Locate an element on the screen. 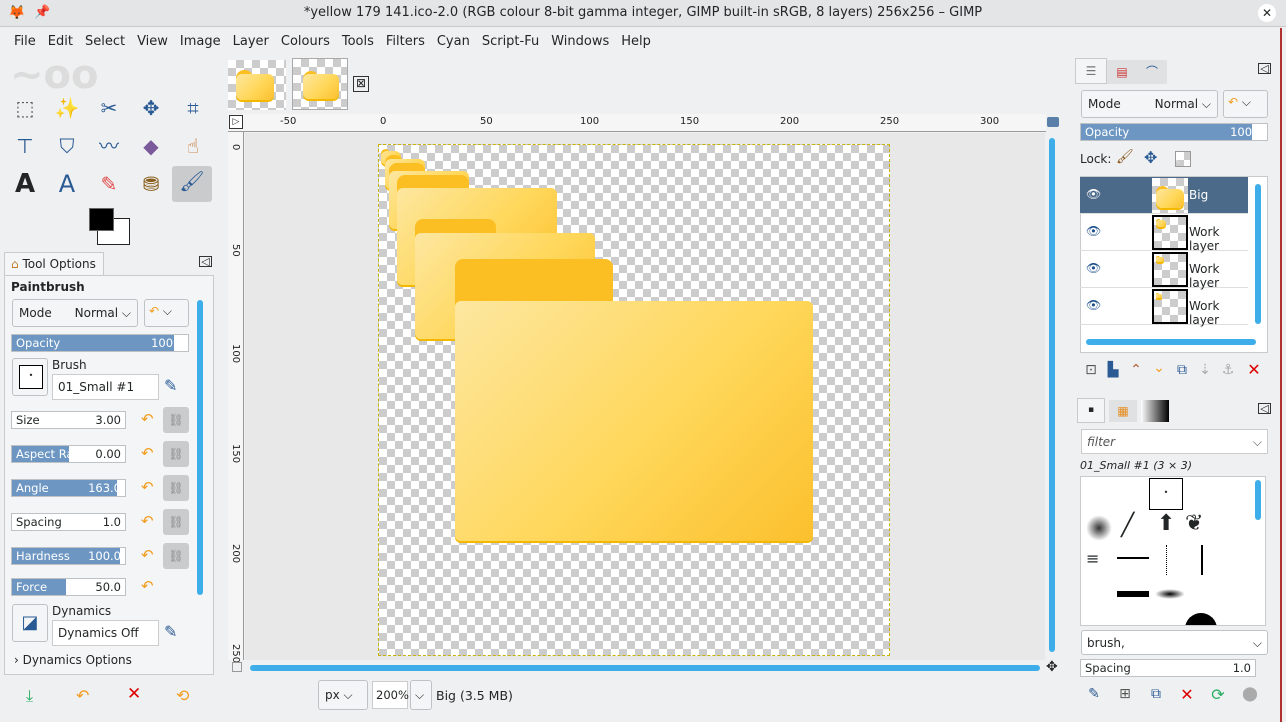  brushes-scrollbar is located at coordinates (1258, 500).